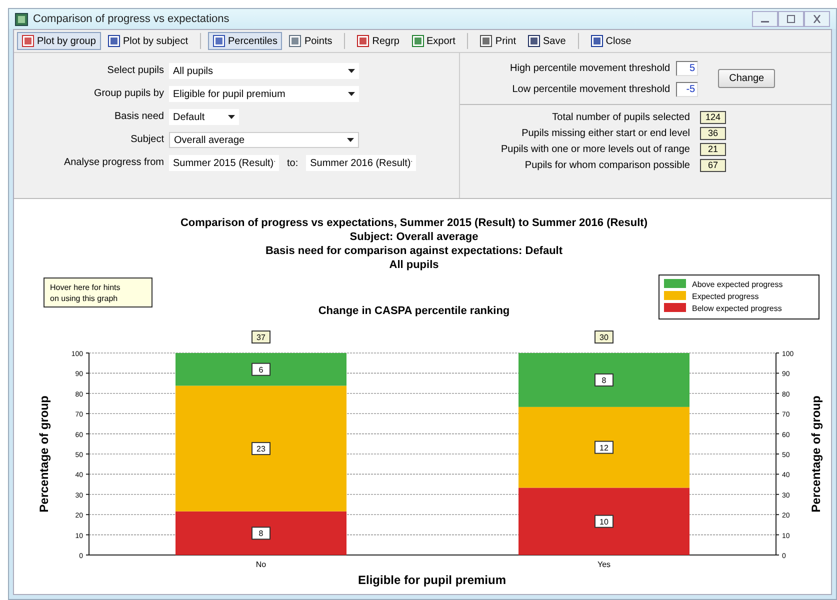  What do you see at coordinates (591, 89) in the screenshot?
I see `threshold-label: Low percentile movement threshold` at bounding box center [591, 89].